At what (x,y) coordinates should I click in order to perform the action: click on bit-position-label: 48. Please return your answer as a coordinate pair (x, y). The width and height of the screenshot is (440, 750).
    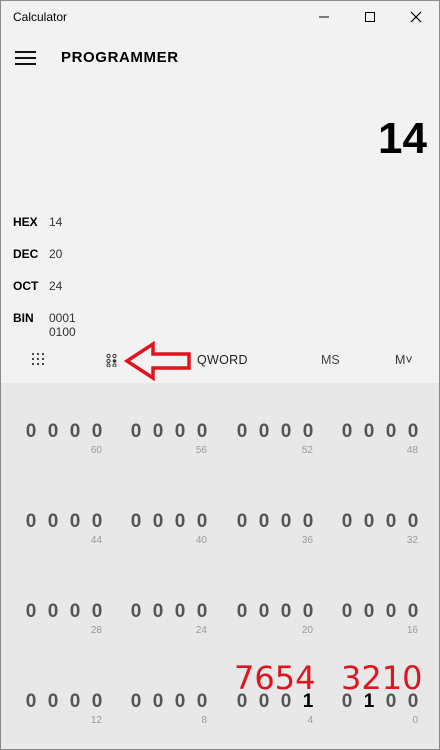
    Looking at the image, I should click on (412, 450).